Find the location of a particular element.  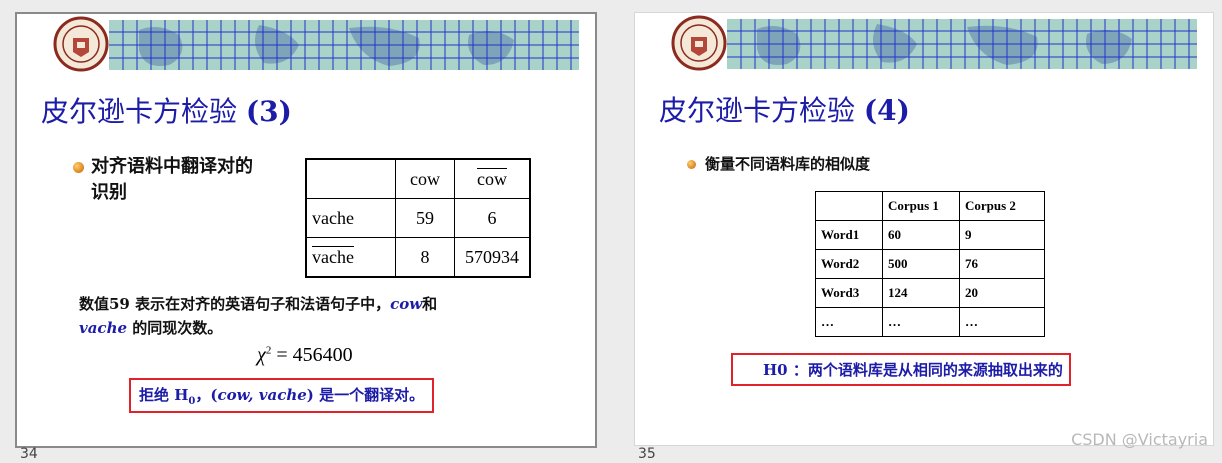

contingency-table: cow cow vache 59 6 vache 8 570934 is located at coordinates (418, 218).